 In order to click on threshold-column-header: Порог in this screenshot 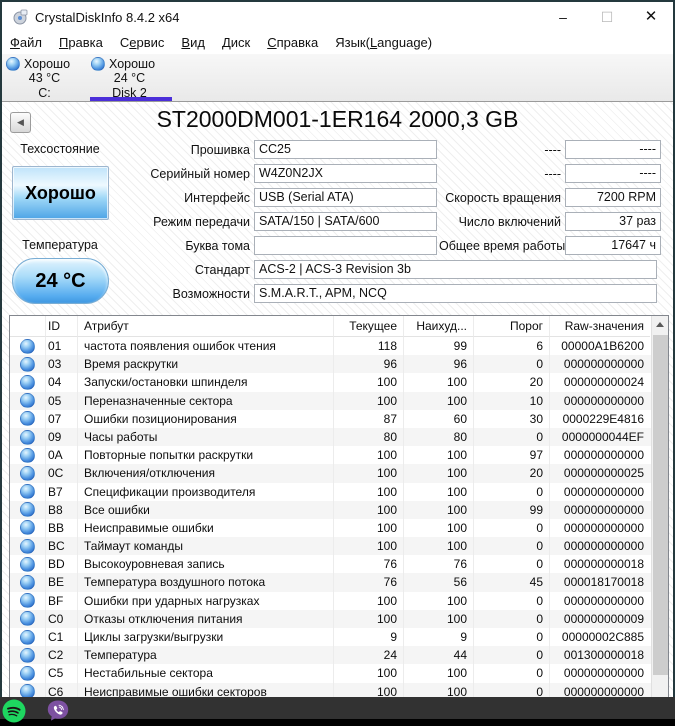, I will do `click(512, 326)`.